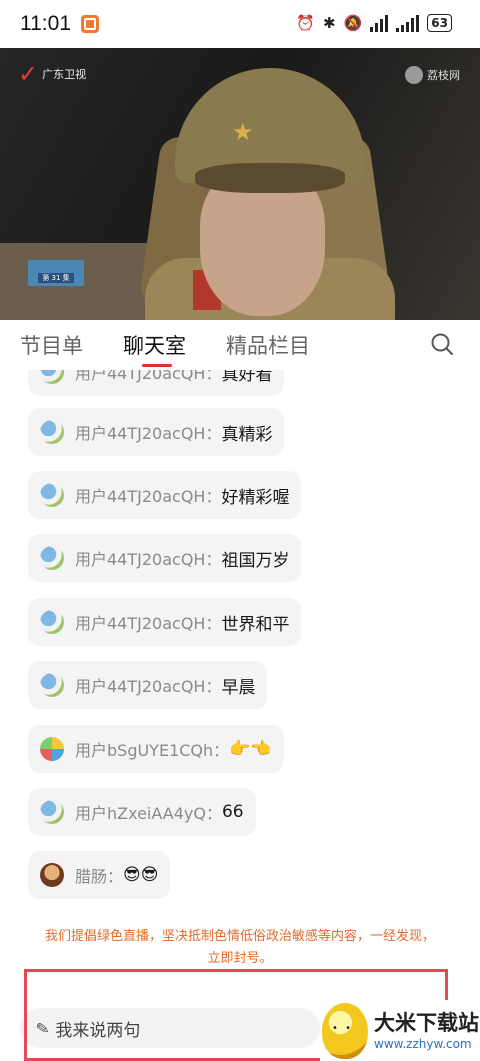 Image resolution: width=480 pixels, height=1061 pixels. What do you see at coordinates (90, 24) in the screenshot?
I see `app-notification-icon` at bounding box center [90, 24].